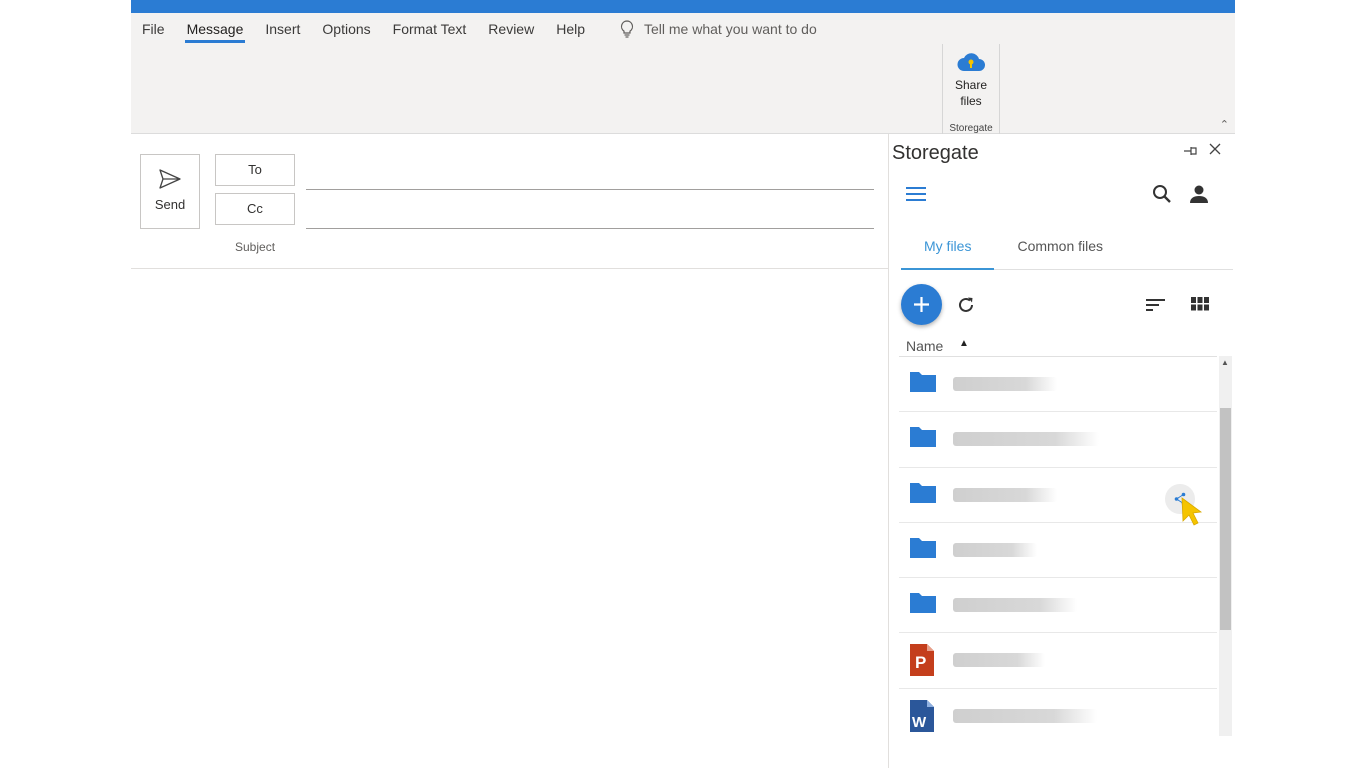 The width and height of the screenshot is (1366, 768). I want to click on powerpoint-file-icon: P, so click(922, 660).